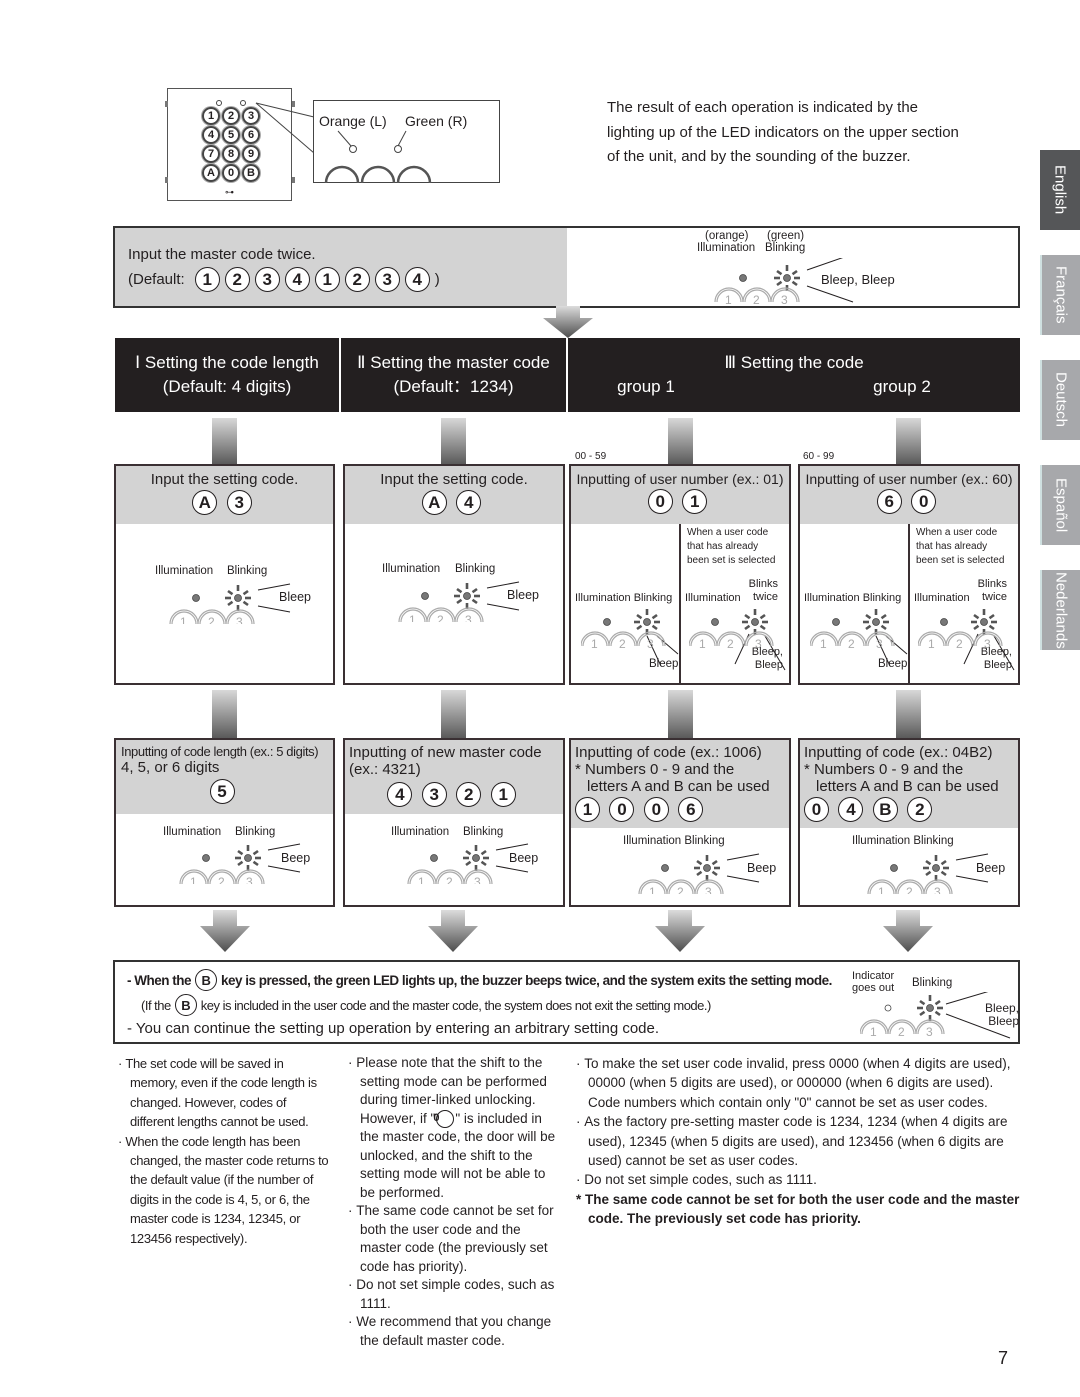 The image size is (1080, 1397). What do you see at coordinates (398, 149) in the screenshot?
I see `green-led-icon` at bounding box center [398, 149].